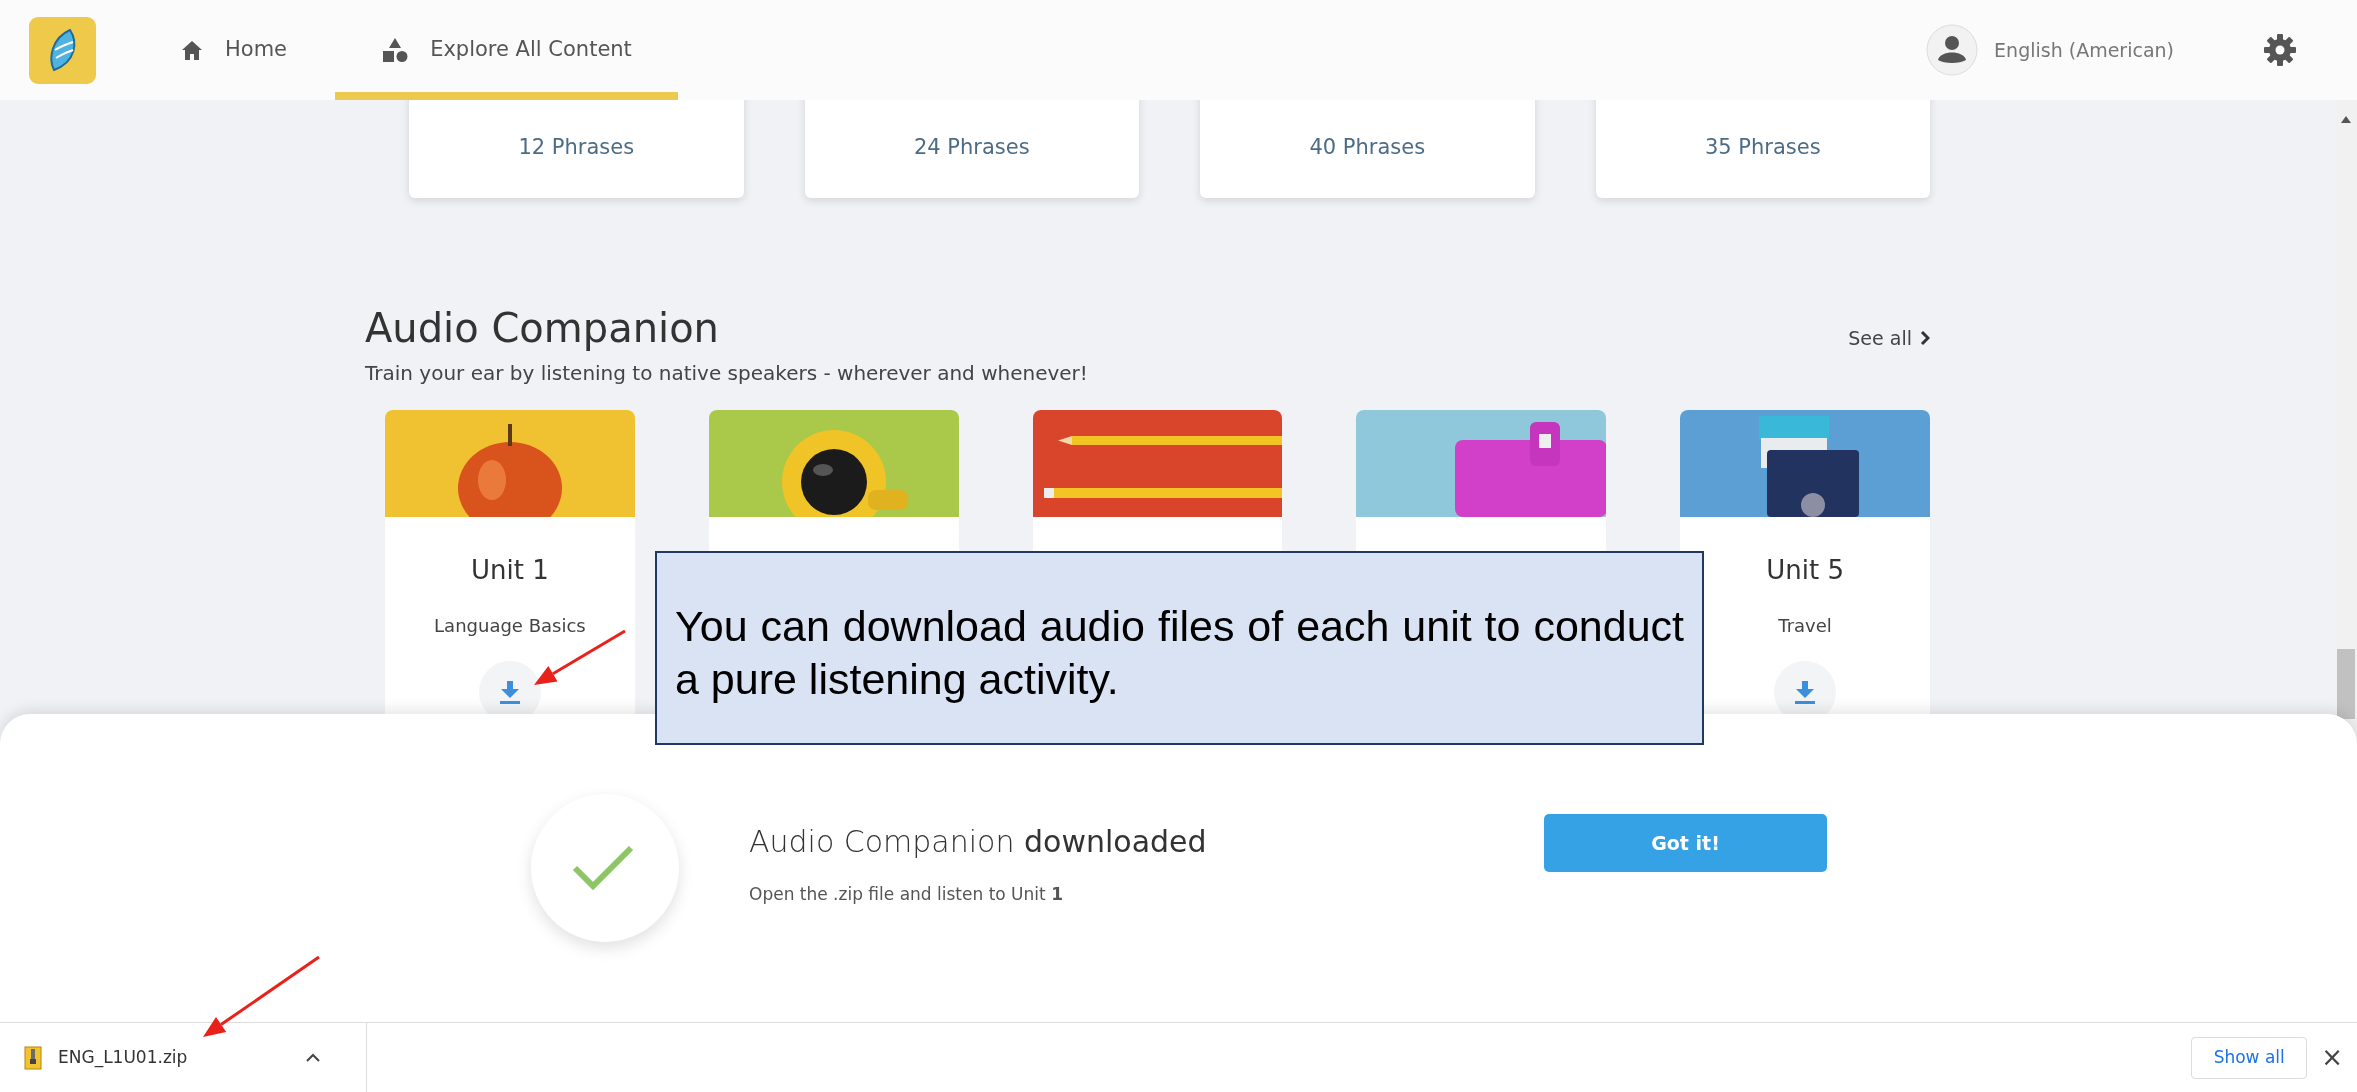 The width and height of the screenshot is (2357, 1092). What do you see at coordinates (1805, 570) in the screenshot?
I see `unit-title: Unit 5` at bounding box center [1805, 570].